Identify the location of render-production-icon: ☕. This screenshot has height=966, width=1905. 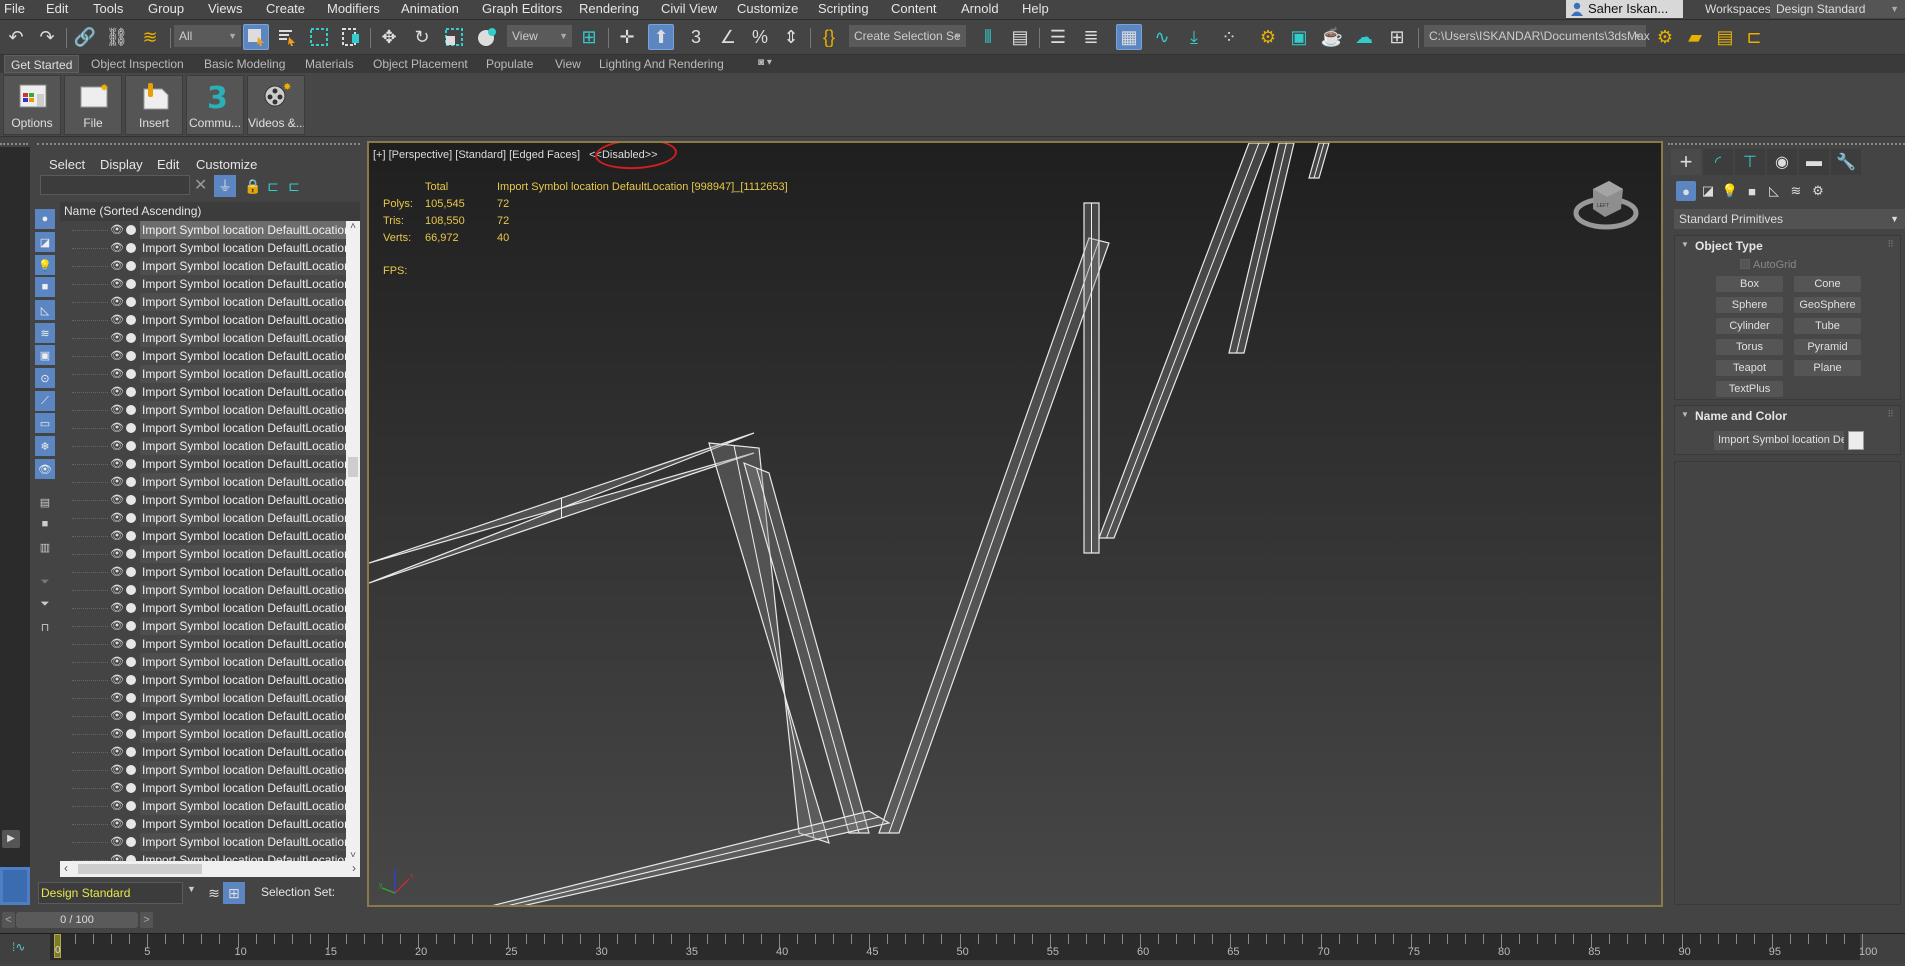
(1332, 37).